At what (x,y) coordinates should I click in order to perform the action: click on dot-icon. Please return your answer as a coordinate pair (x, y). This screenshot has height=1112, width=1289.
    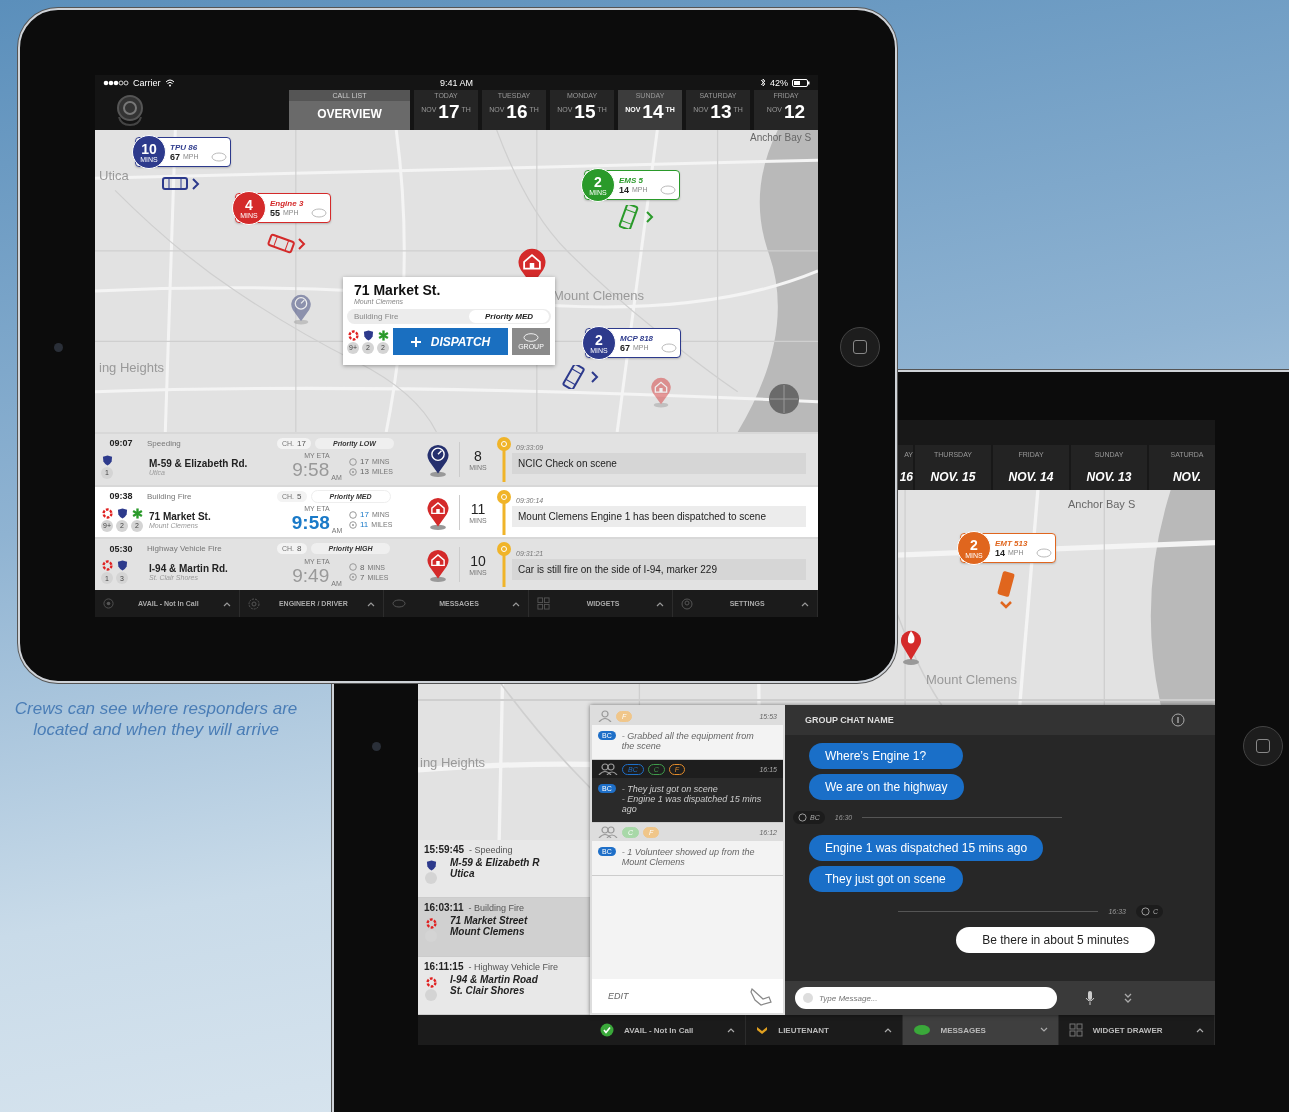
    Looking at the image, I should click on (808, 997).